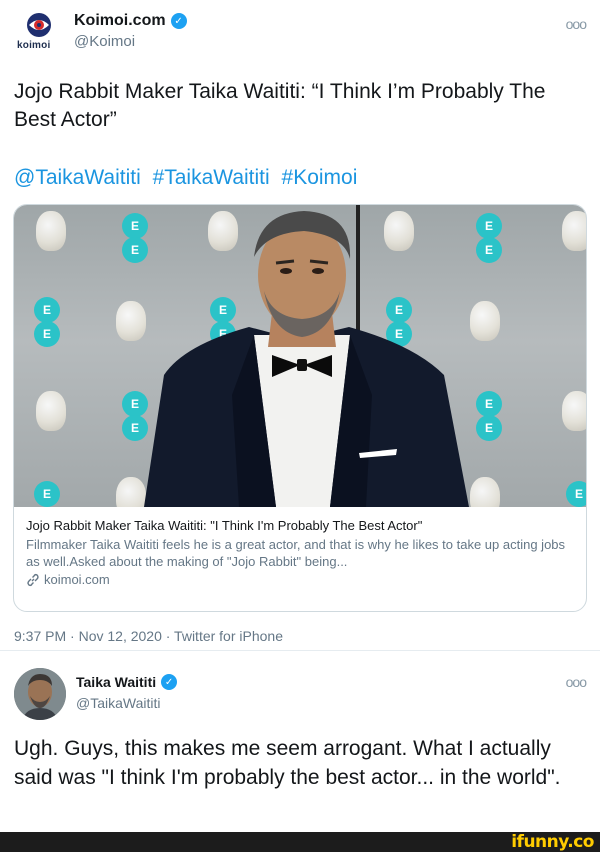 The width and height of the screenshot is (600, 852). I want to click on avatar-photo, so click(40, 694).